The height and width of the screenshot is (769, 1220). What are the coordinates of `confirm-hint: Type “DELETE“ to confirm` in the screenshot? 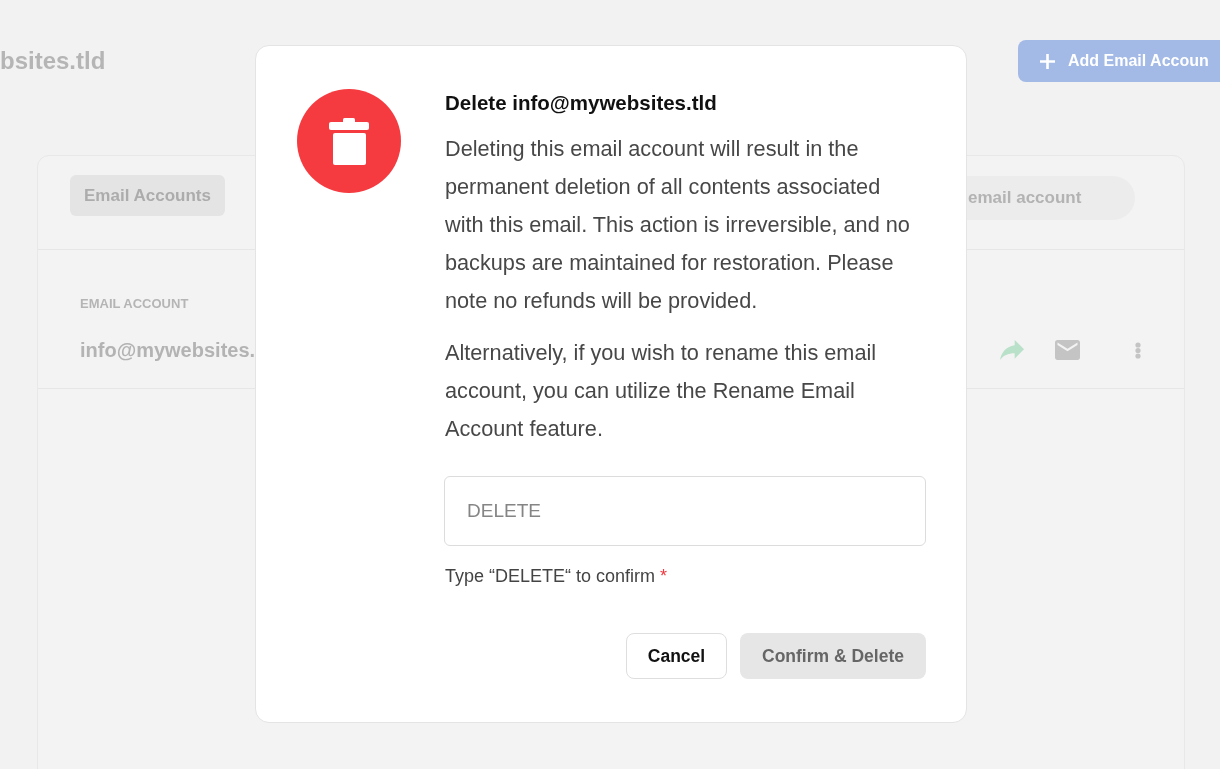 It's located at (550, 576).